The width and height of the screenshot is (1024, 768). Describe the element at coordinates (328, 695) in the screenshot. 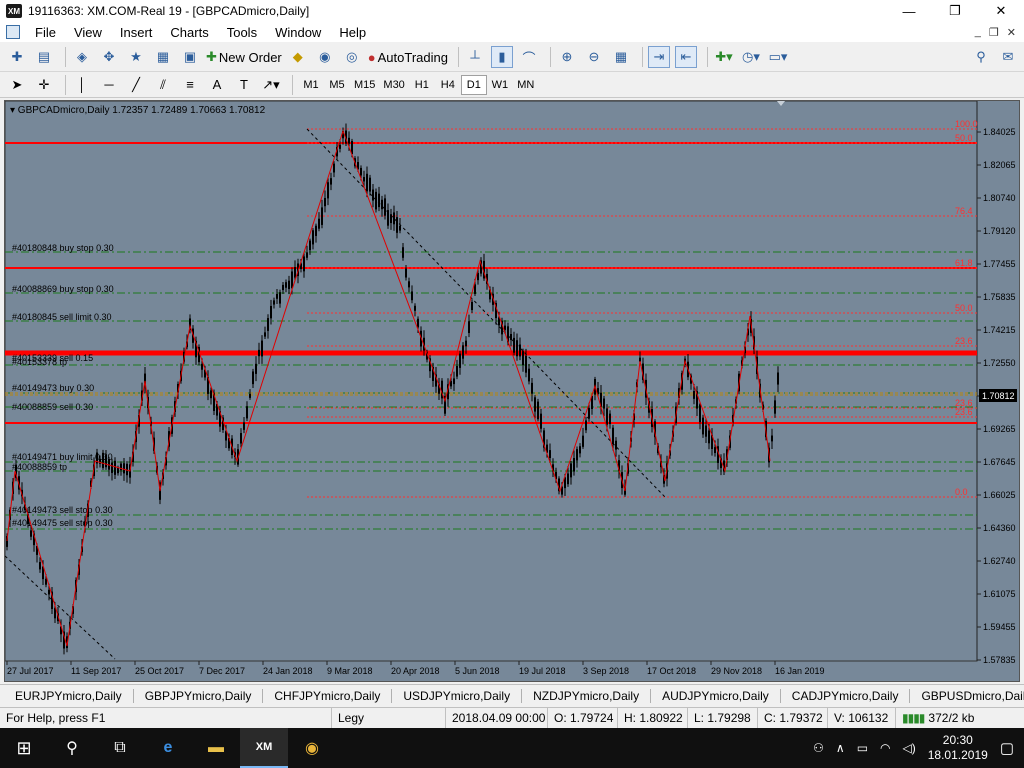

I see `tab-chfjpy: CHFJPYmicro,Daily` at that location.